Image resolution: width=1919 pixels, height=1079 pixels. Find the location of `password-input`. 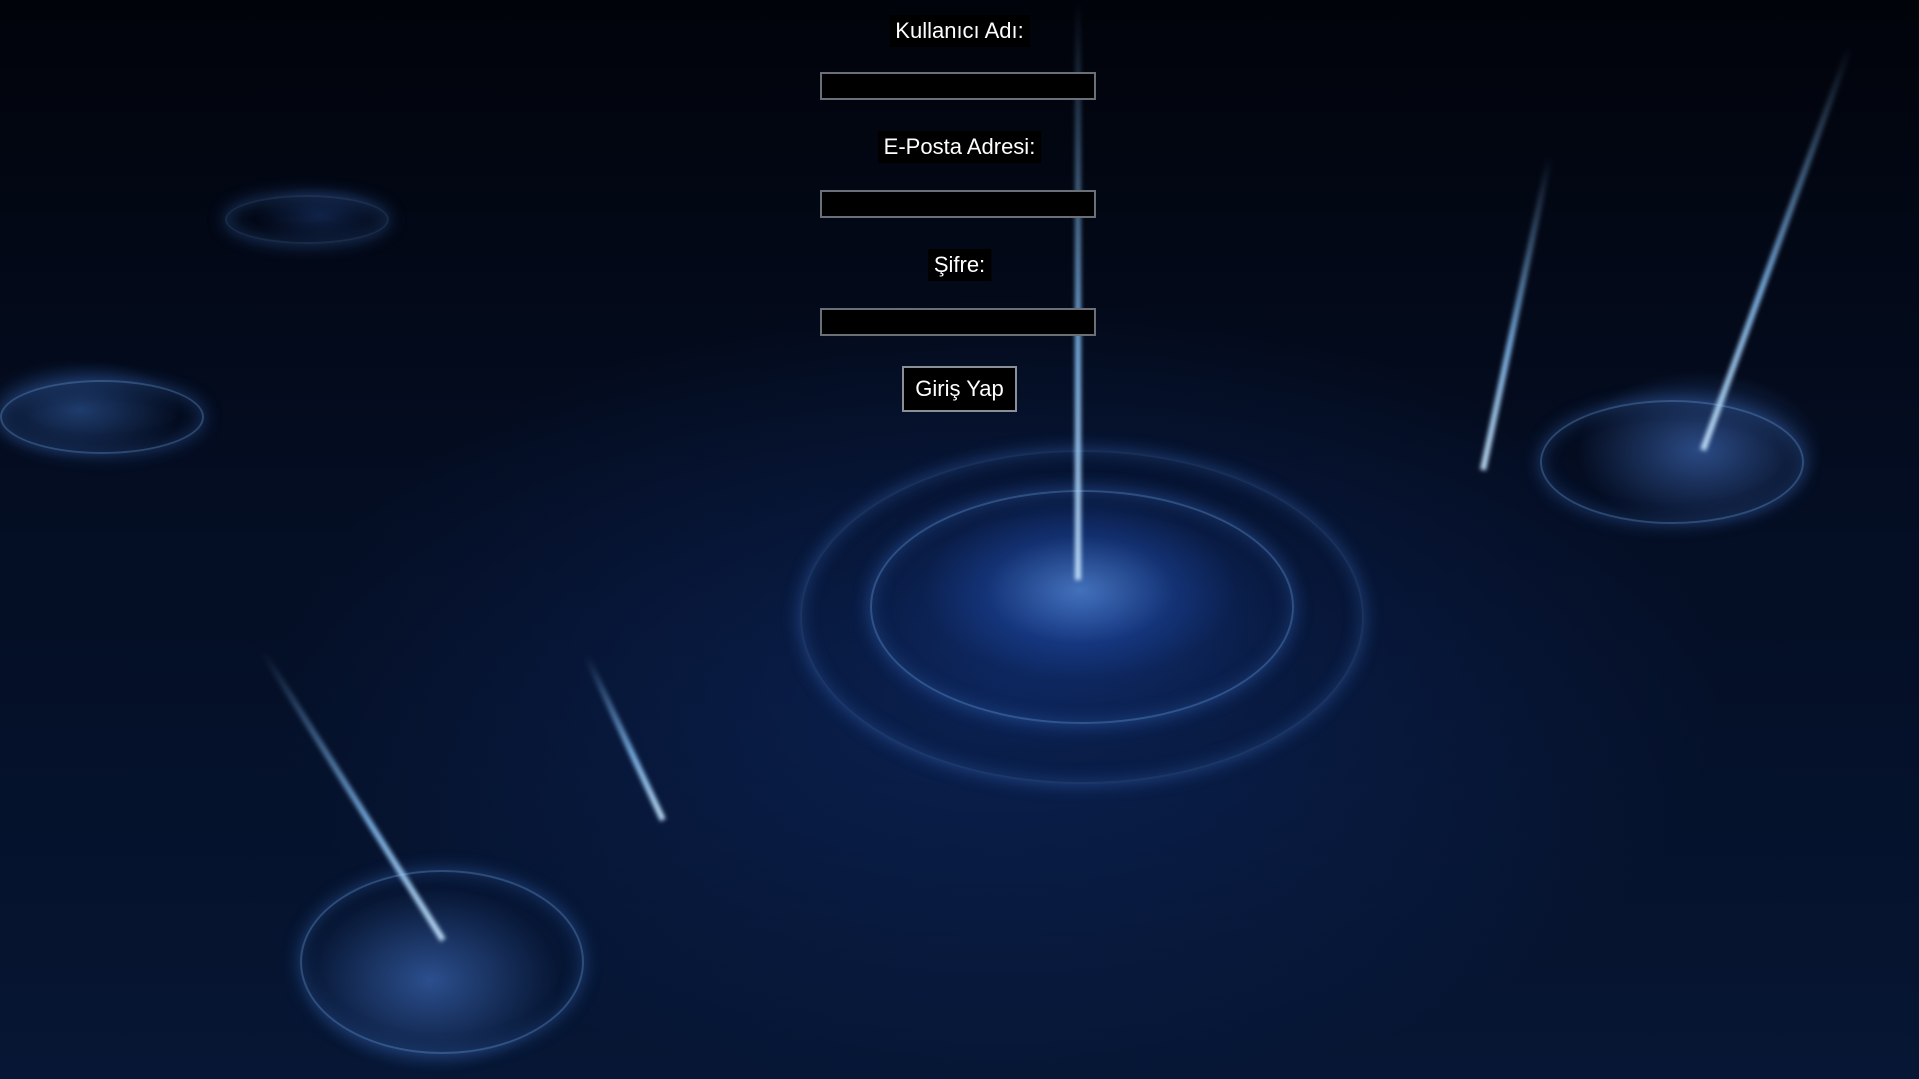

password-input is located at coordinates (958, 322).